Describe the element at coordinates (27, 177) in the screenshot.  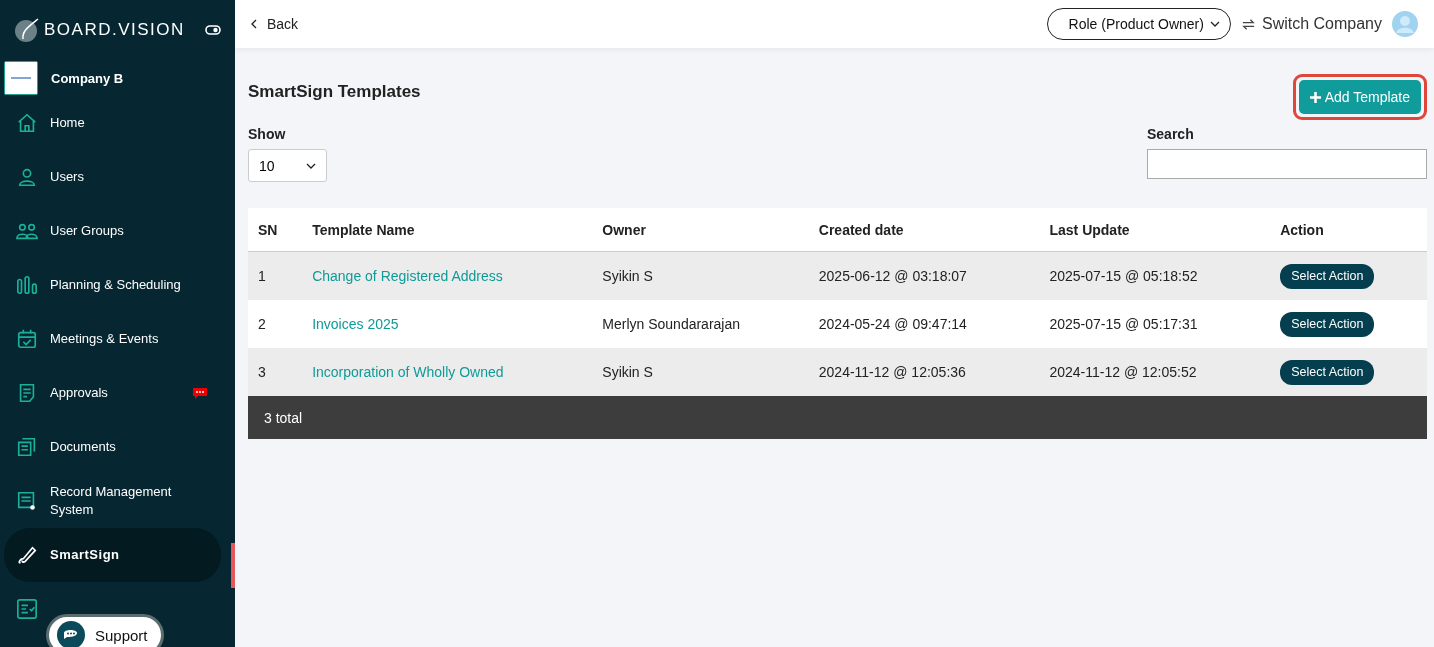
I see `user-icon` at that location.